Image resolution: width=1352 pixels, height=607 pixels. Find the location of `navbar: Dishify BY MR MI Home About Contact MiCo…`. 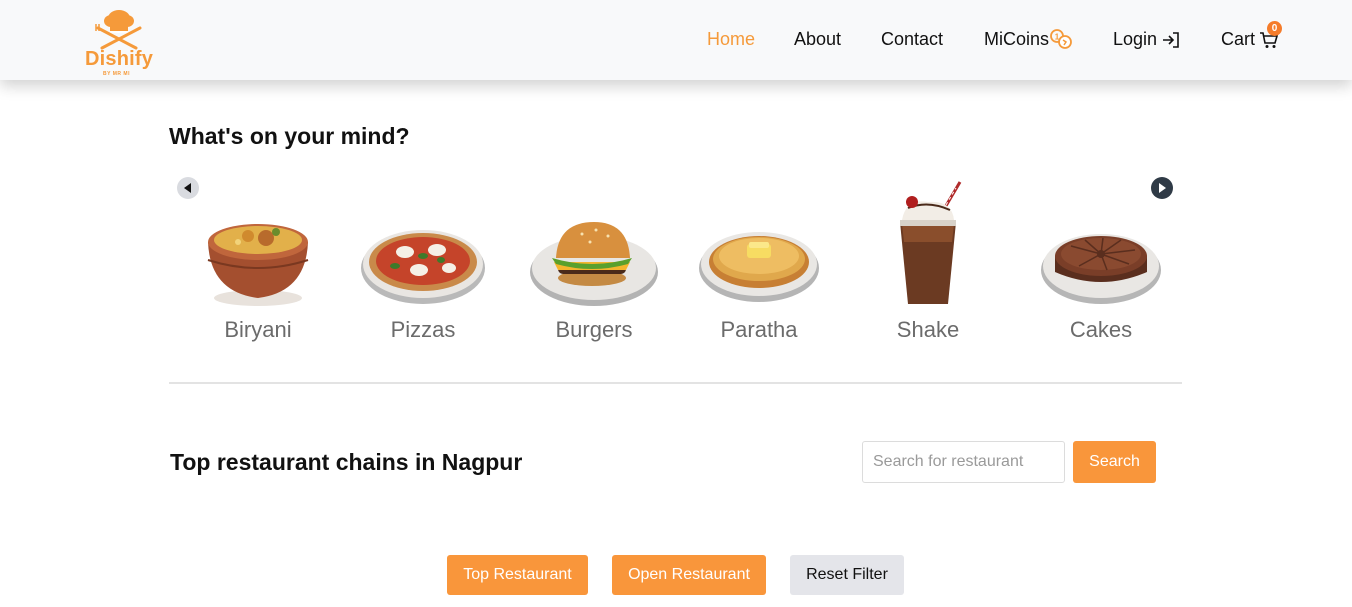

navbar: Dishify BY MR MI Home About Contact MiCo… is located at coordinates (676, 40).